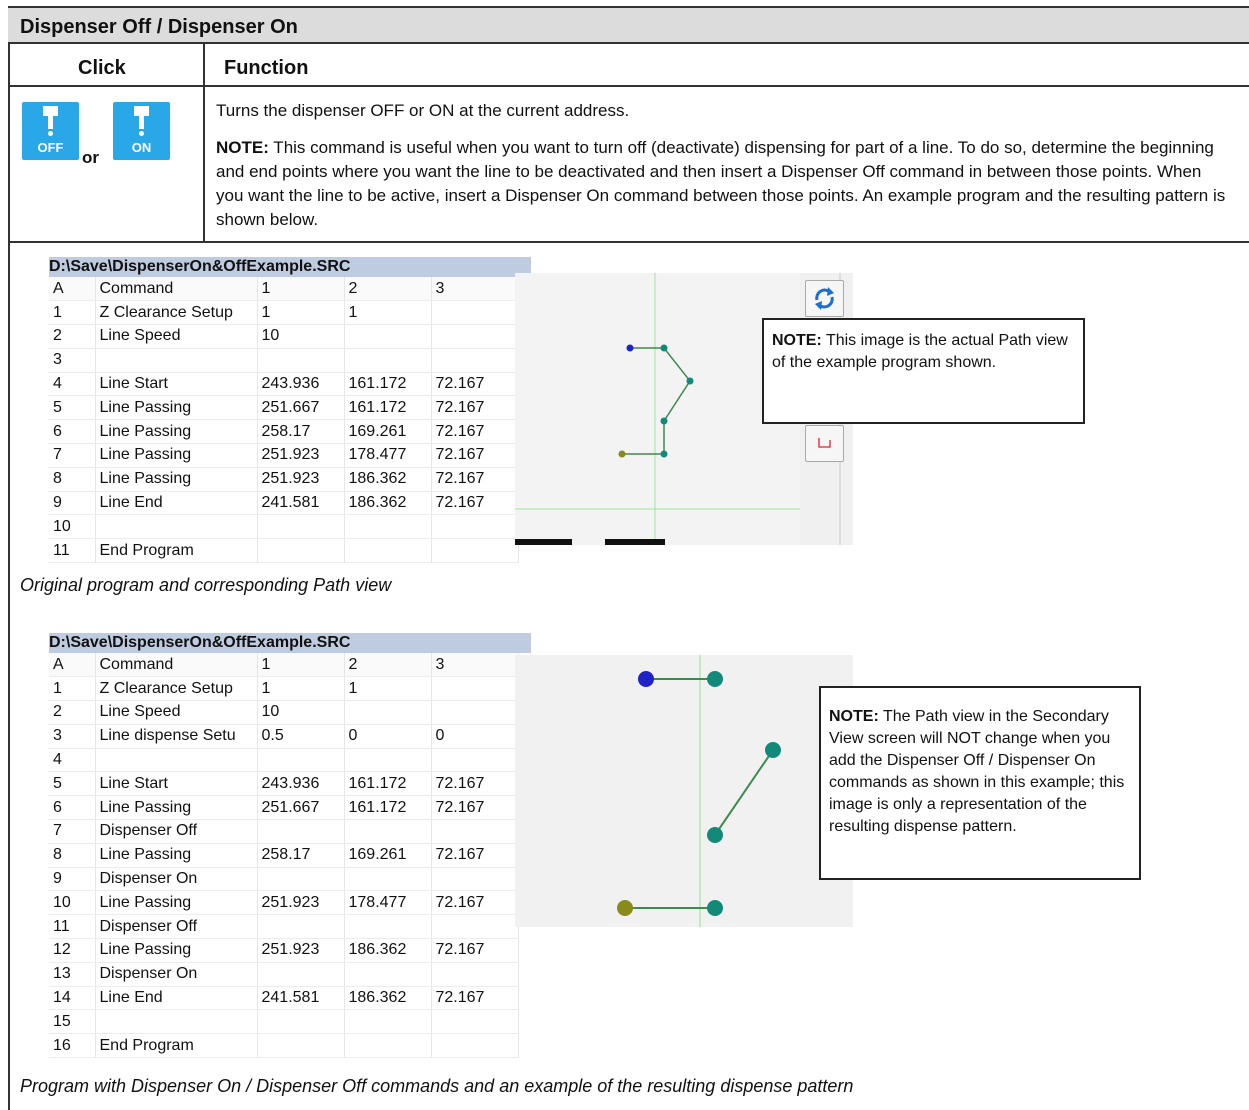 Image resolution: width=1249 pixels, height=1110 pixels. I want to click on table-row: 6 Line Passing 251.667 161.172 72.167, so click(284, 808).